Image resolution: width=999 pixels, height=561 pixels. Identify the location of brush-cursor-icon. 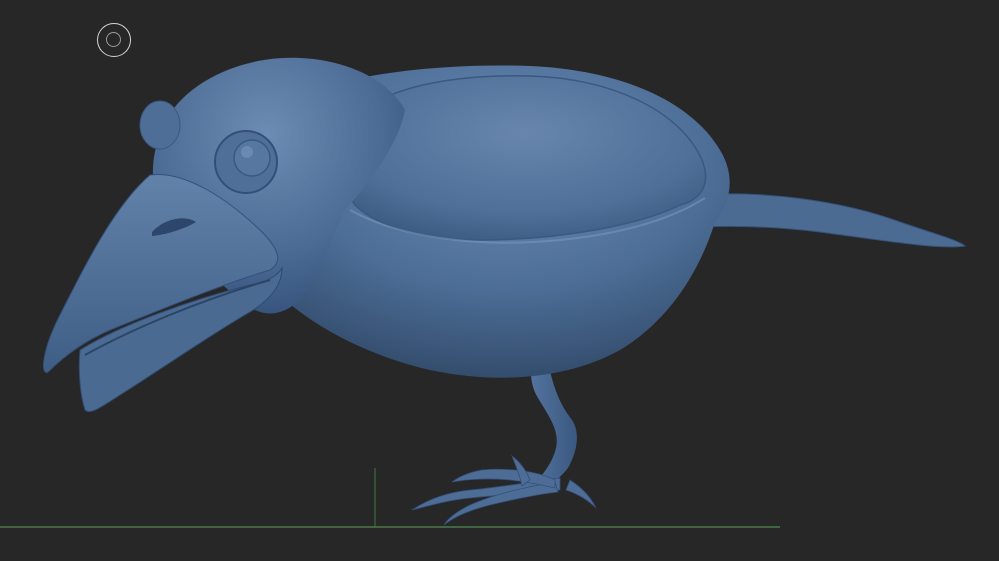
(114, 40).